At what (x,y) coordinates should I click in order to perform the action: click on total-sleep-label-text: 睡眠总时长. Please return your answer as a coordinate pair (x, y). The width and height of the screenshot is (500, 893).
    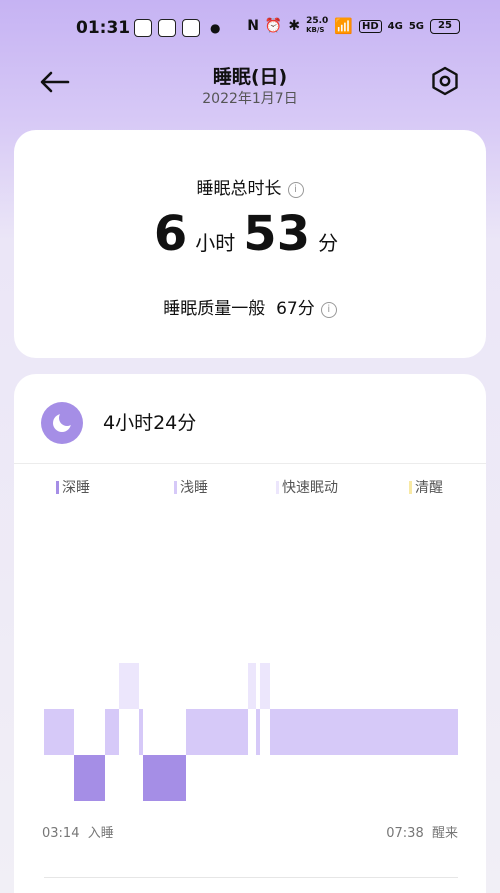
    Looking at the image, I should click on (239, 189).